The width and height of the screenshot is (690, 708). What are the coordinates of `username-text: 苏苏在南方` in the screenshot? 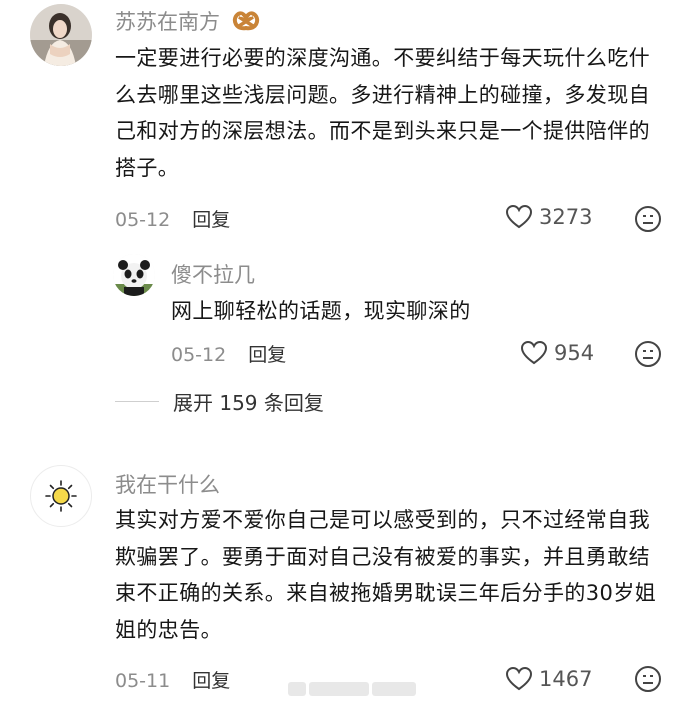 It's located at (167, 22).